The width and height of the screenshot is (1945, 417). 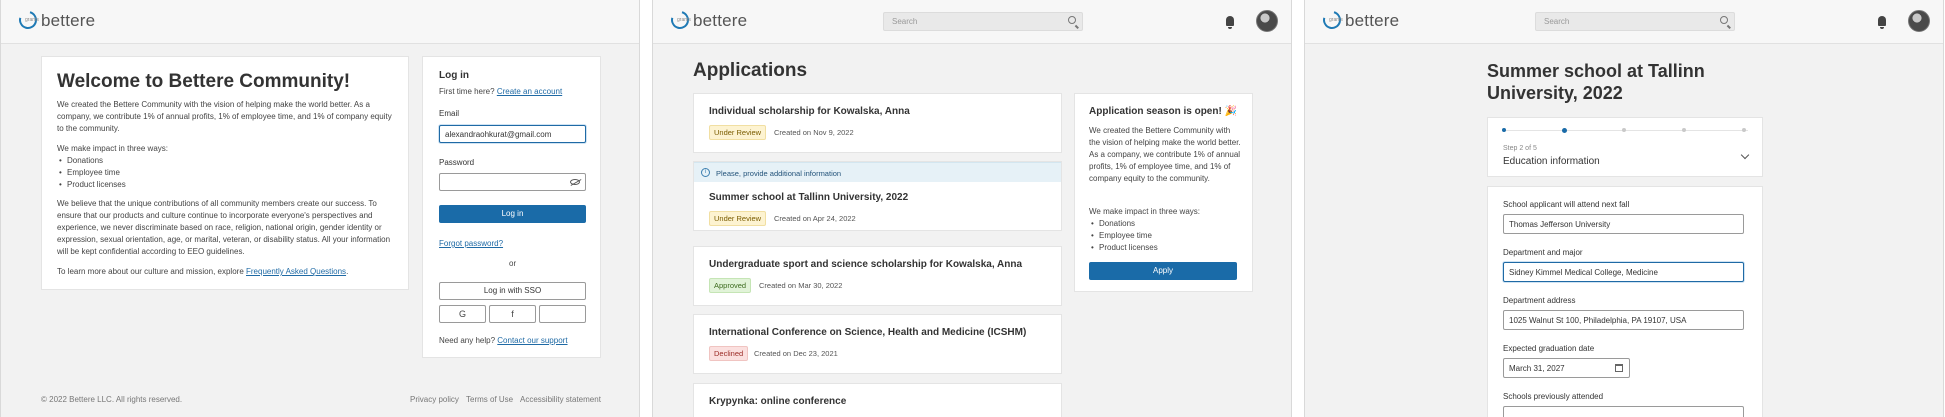 What do you see at coordinates (1619, 368) in the screenshot?
I see `calendar-icon` at bounding box center [1619, 368].